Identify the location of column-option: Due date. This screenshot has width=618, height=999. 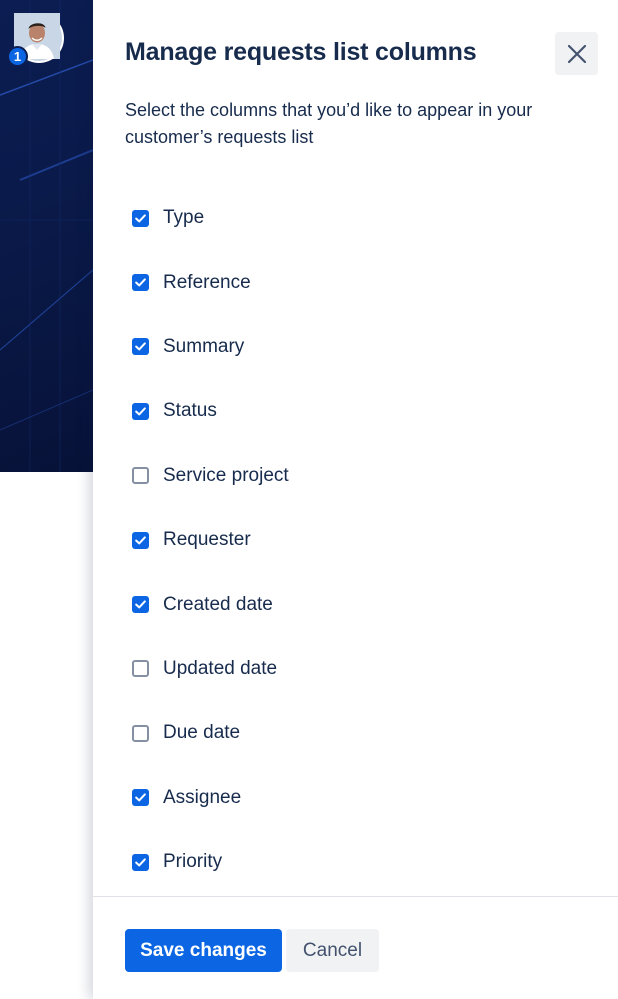
(210, 733).